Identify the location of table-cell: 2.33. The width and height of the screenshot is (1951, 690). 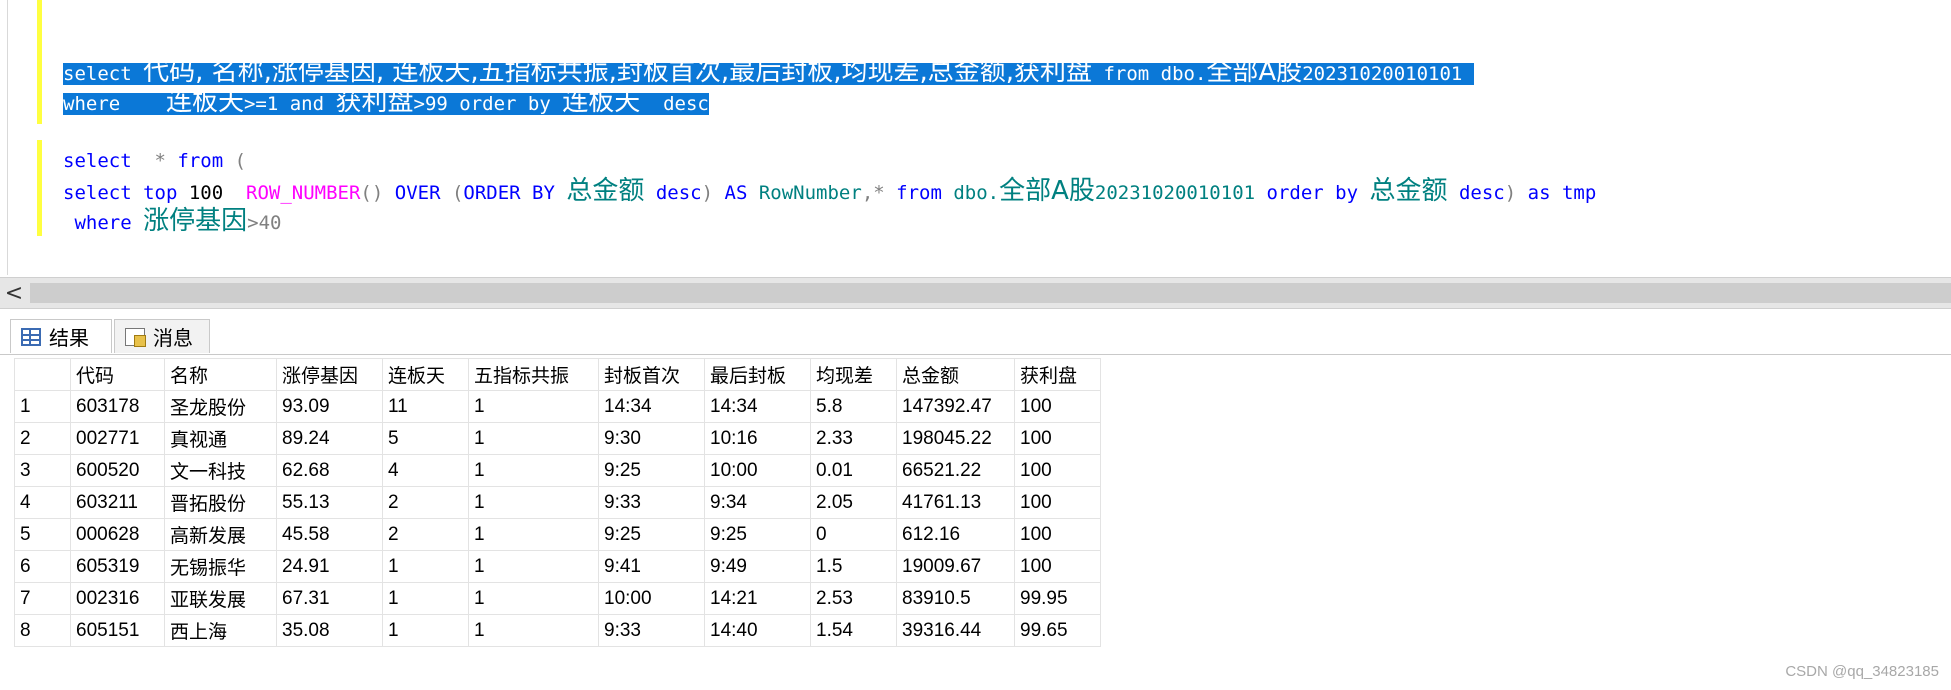
(853, 438).